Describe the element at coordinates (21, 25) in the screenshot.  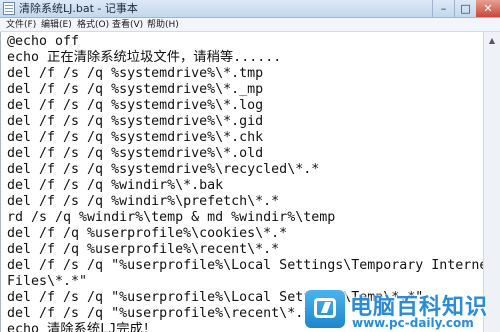
I see `menu-file: 文件(F)` at that location.